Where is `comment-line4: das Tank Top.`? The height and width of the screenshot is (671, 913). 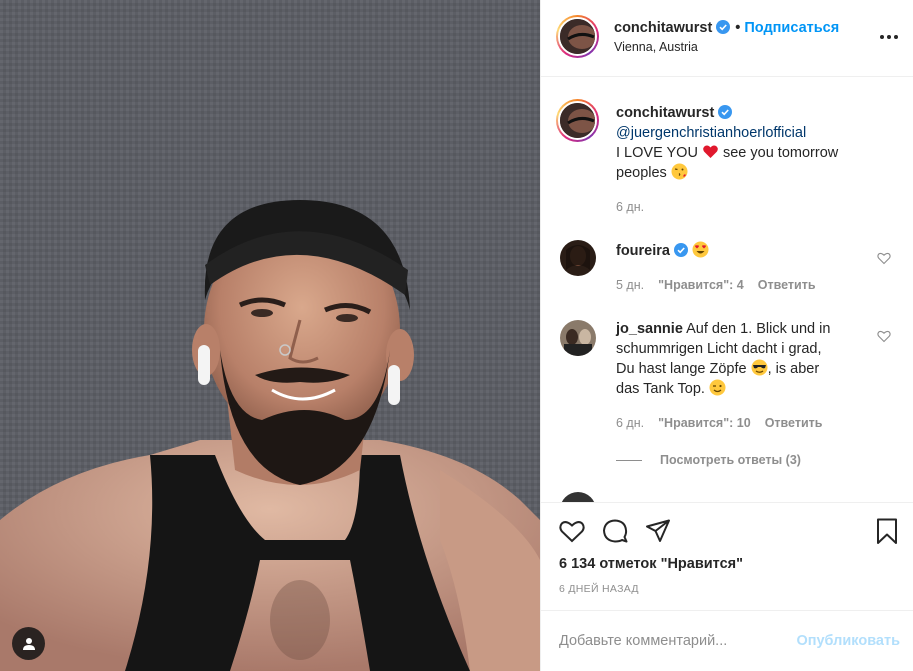
comment-line4: das Tank Top. is located at coordinates (660, 389).